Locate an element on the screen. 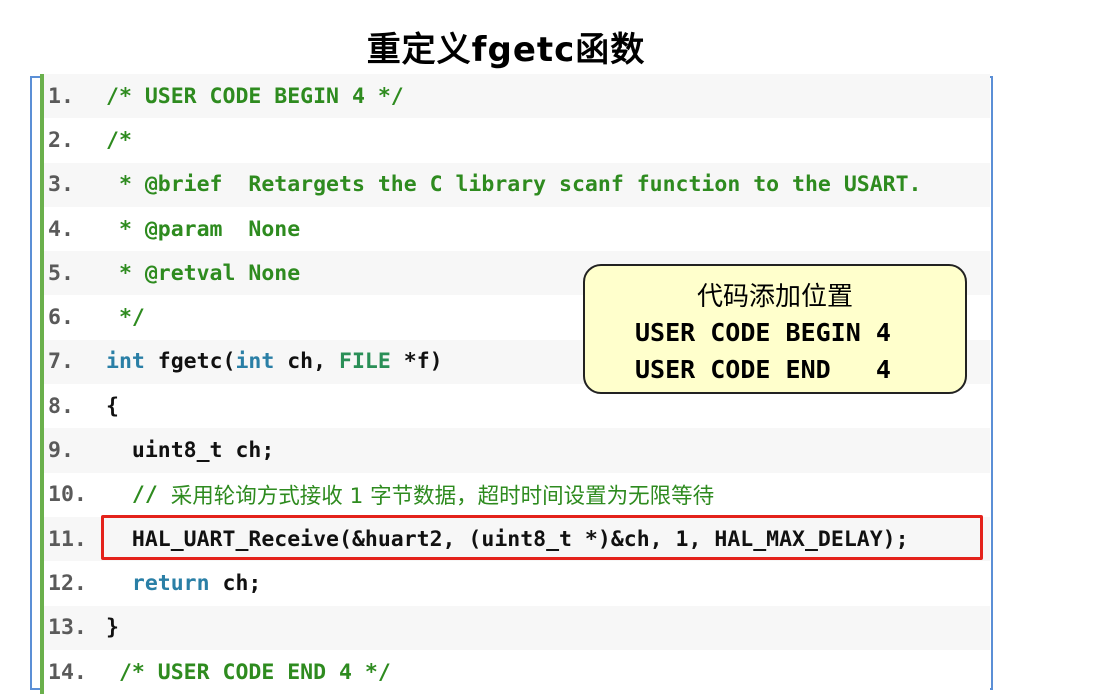 The height and width of the screenshot is (700, 1102). code-line: 1. /* USER CODE BEGIN 4 */ is located at coordinates (515, 96).